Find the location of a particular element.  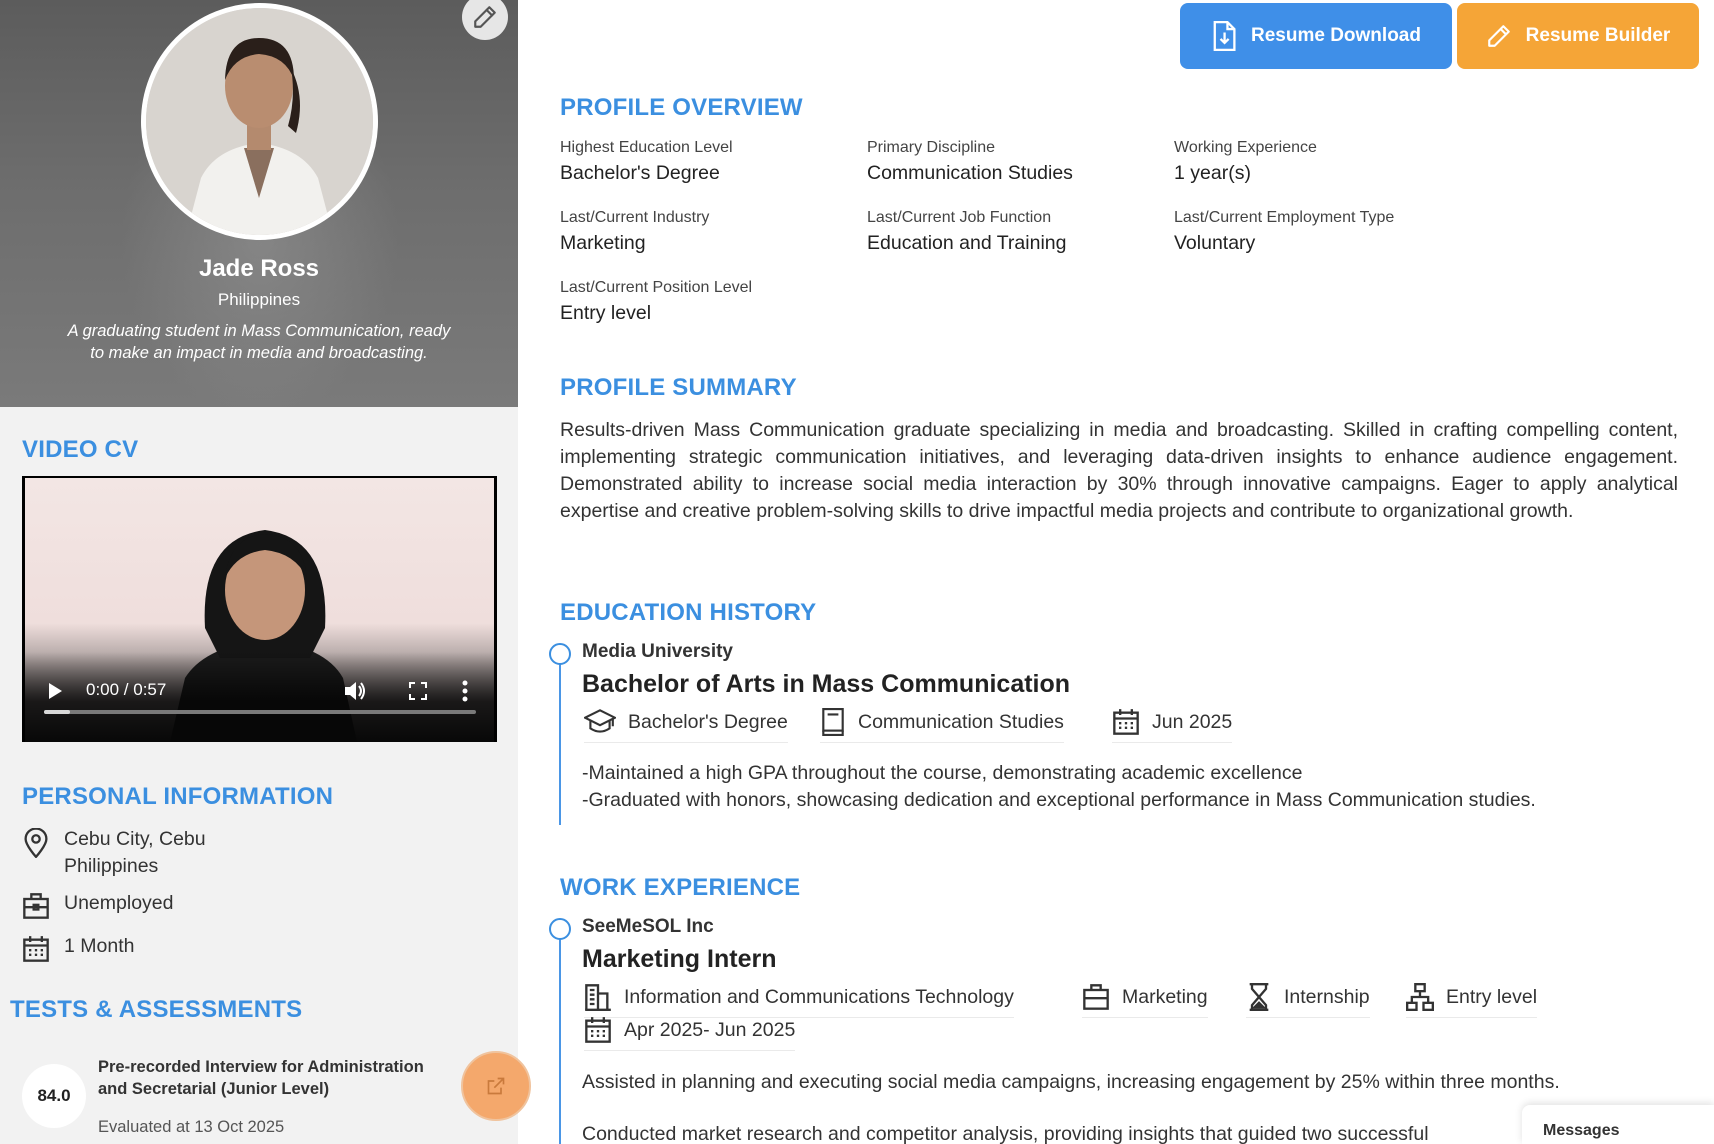

fullscreen-icon is located at coordinates (418, 691).